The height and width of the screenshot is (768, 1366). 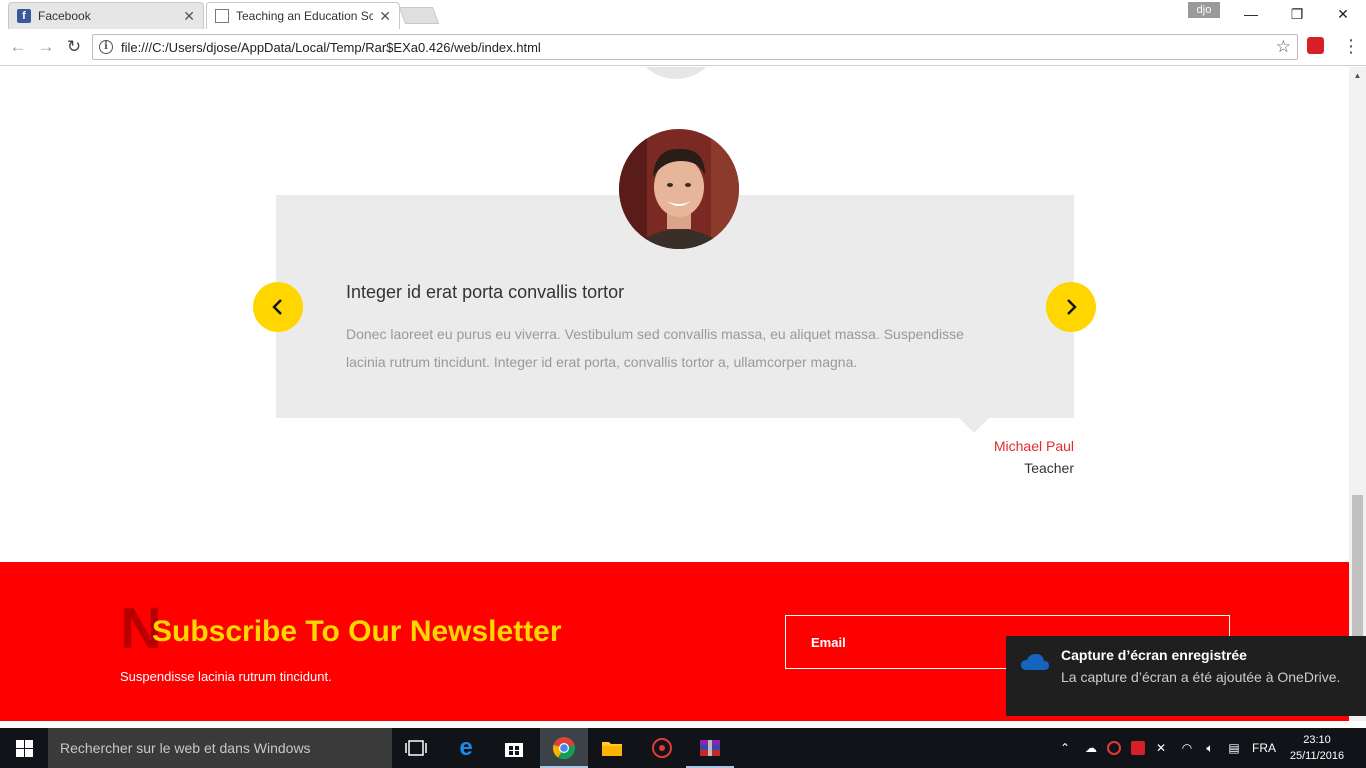 What do you see at coordinates (419, 15) in the screenshot?
I see `new-tab-button` at bounding box center [419, 15].